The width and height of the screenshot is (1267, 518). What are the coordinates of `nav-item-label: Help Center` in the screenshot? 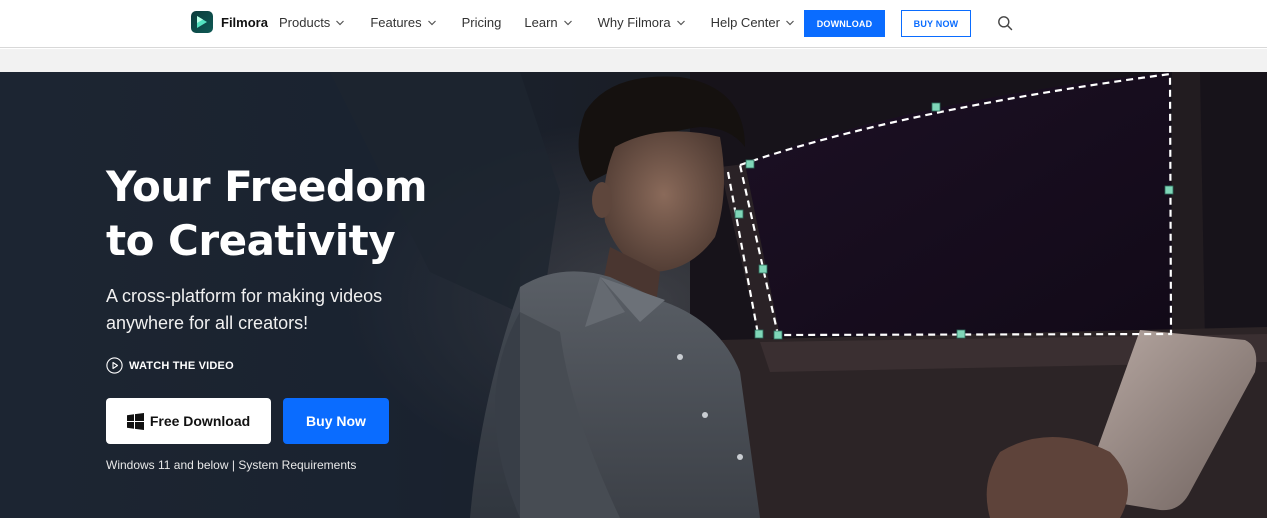 It's located at (745, 22).